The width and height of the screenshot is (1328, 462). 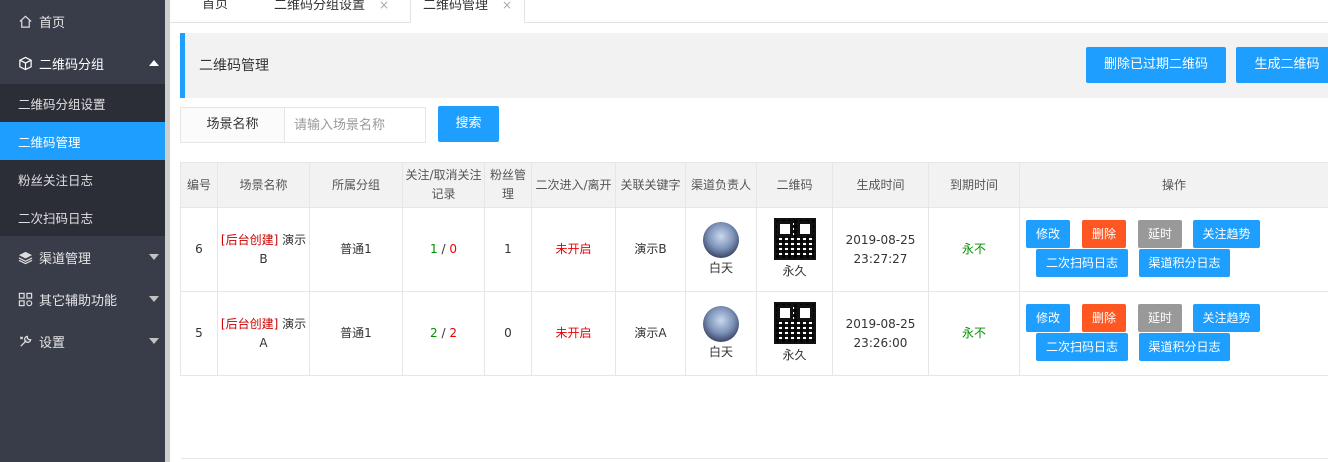 What do you see at coordinates (650, 249) in the screenshot?
I see `keyword-cell: 演示B` at bounding box center [650, 249].